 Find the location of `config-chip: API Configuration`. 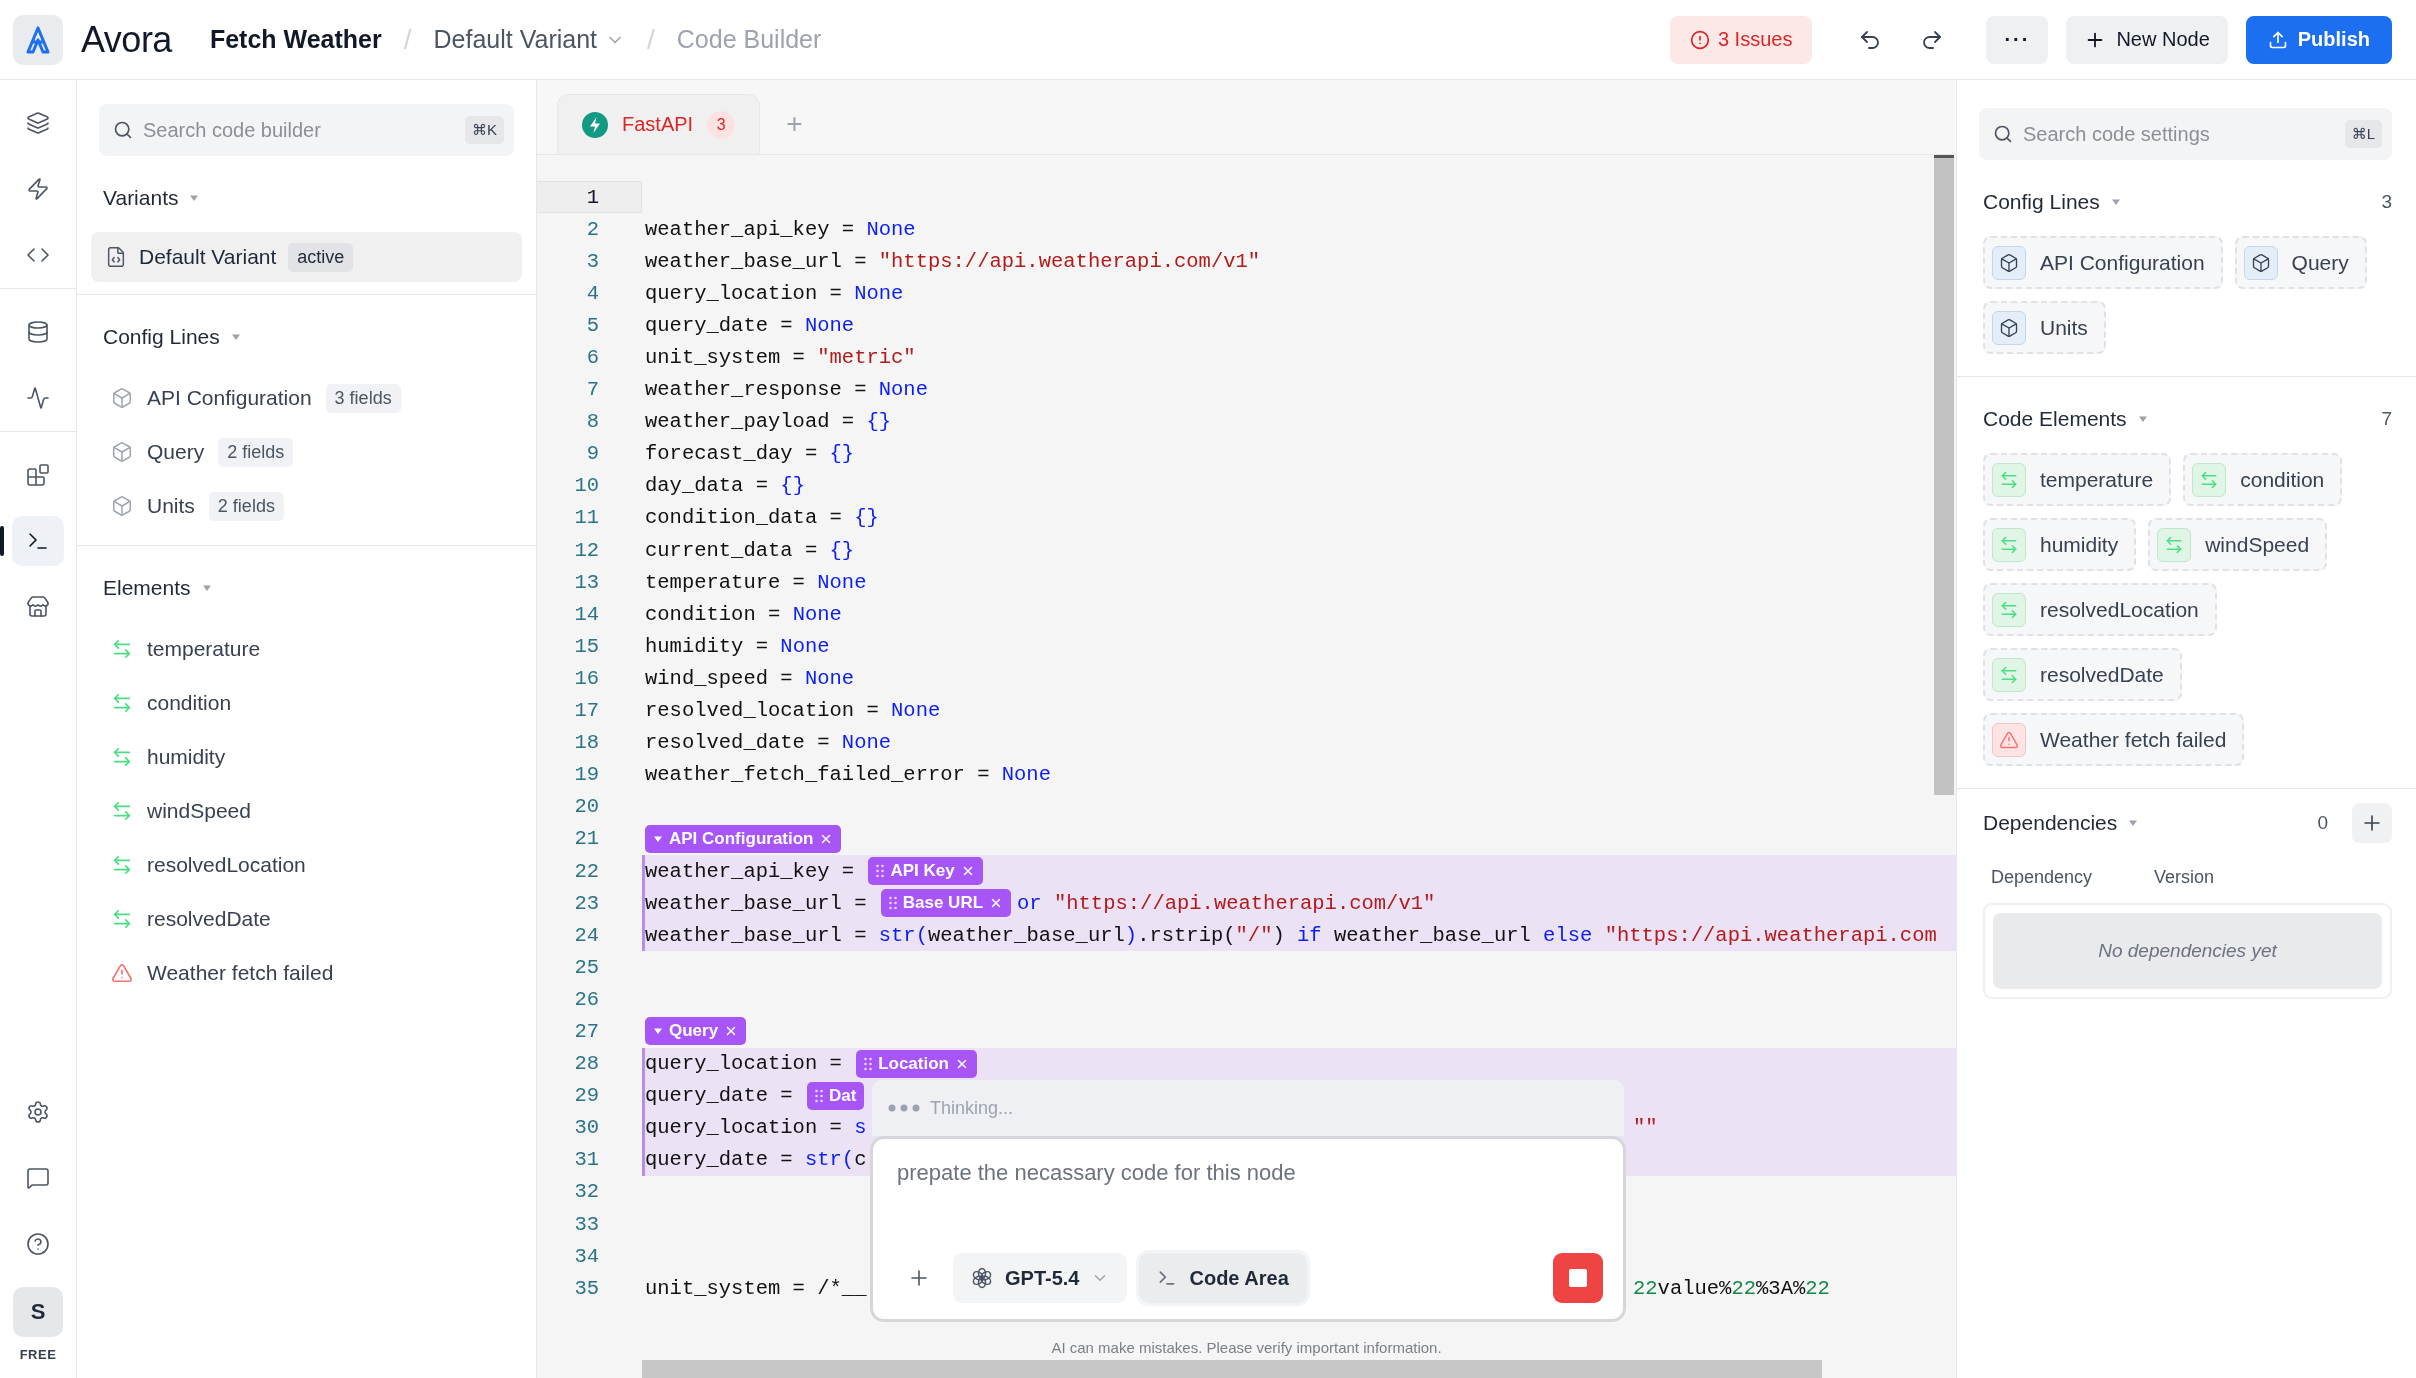

config-chip: API Configuration is located at coordinates (2103, 262).